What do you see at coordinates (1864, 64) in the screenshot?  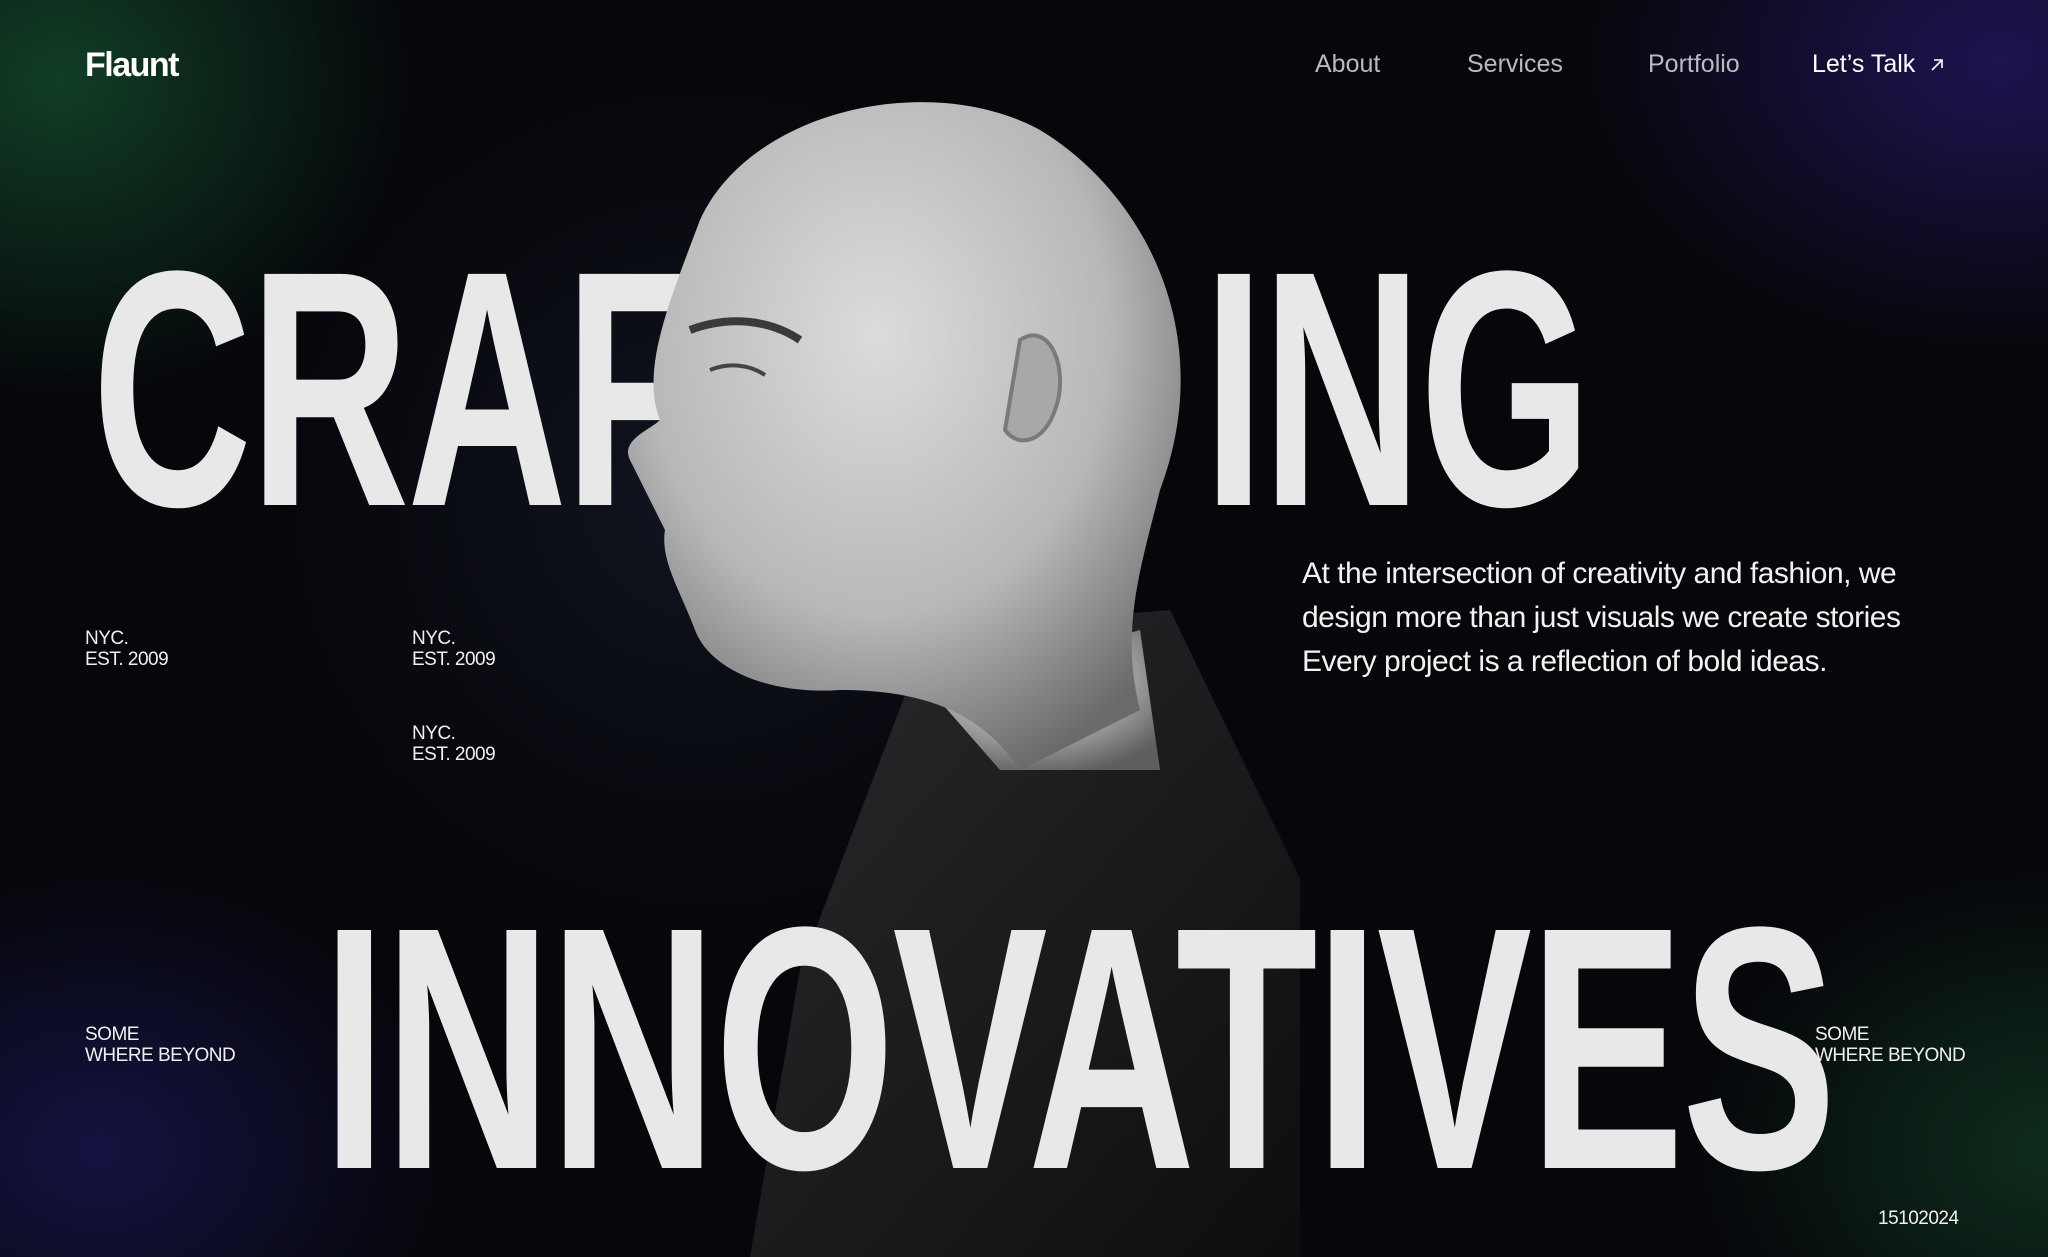 I see `lets-talk-label: Let’s Talk` at bounding box center [1864, 64].